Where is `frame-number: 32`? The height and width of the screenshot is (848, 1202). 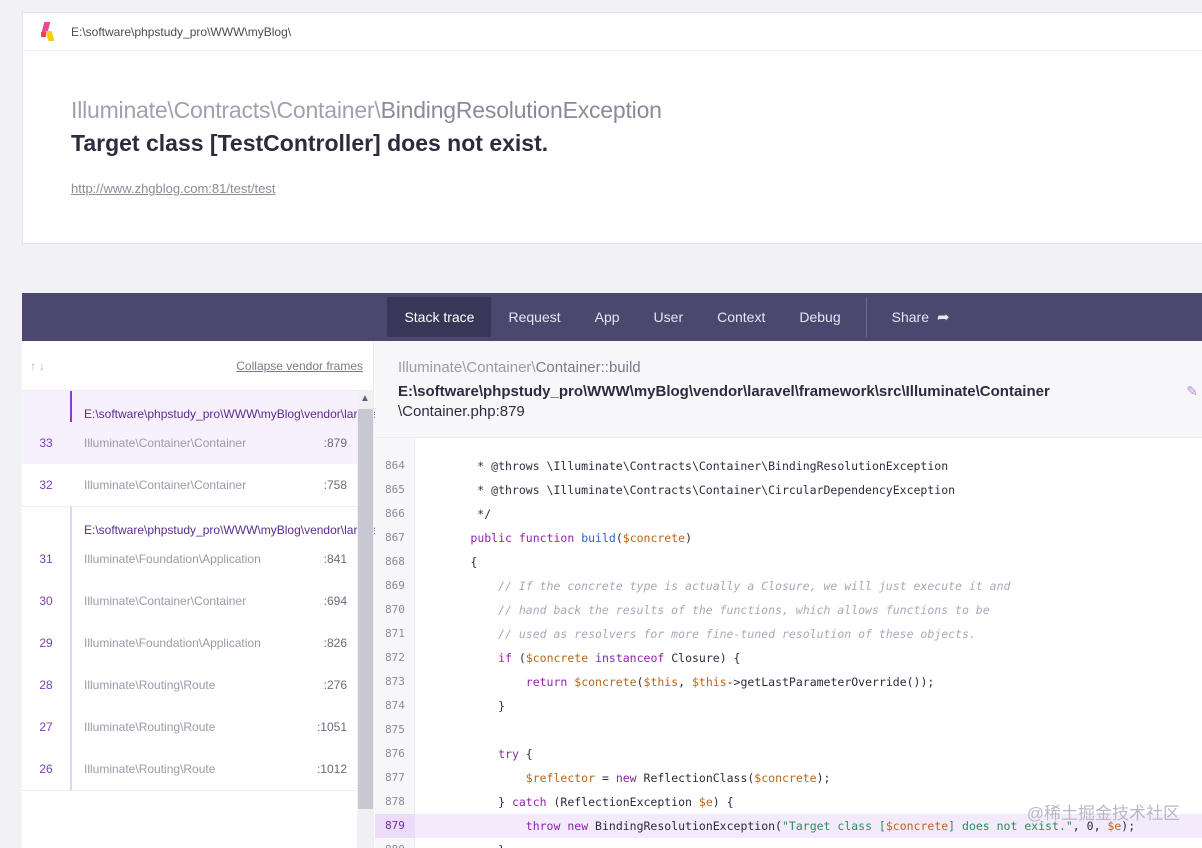
frame-number: 32 is located at coordinates (46, 485).